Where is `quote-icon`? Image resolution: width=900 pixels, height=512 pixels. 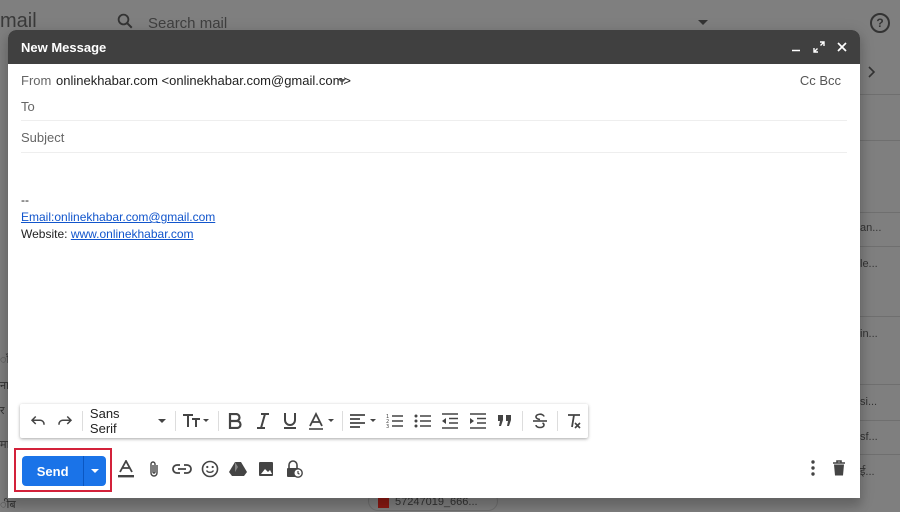 quote-icon is located at coordinates (505, 421).